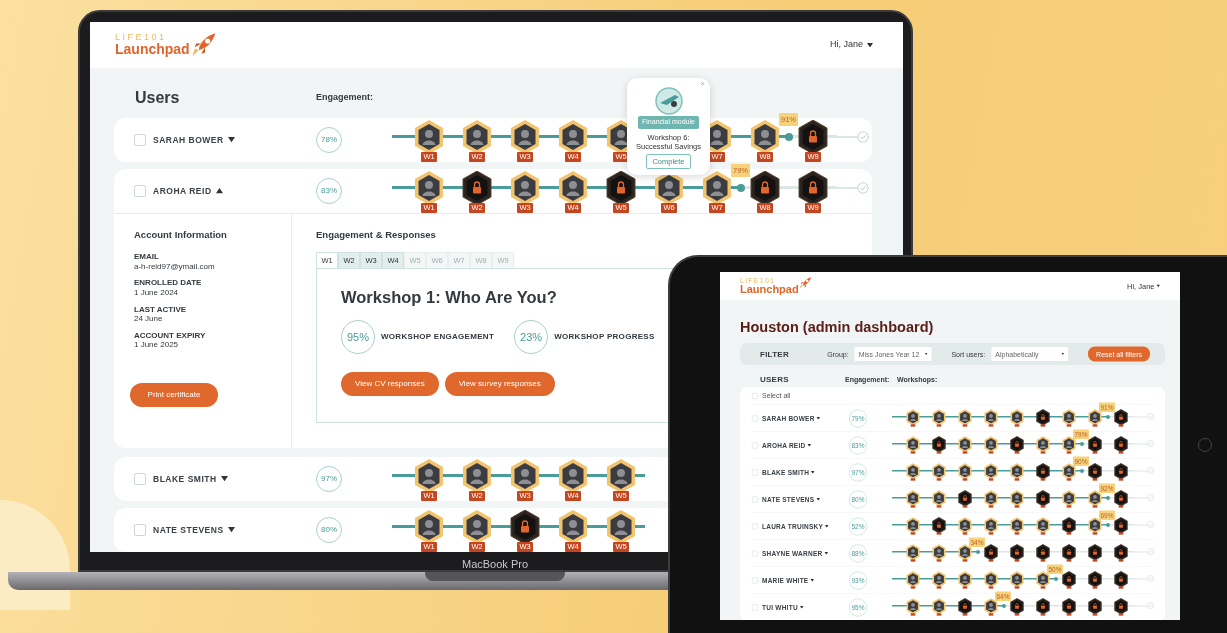  What do you see at coordinates (182, 191) in the screenshot?
I see `user-name: AROHA REID` at bounding box center [182, 191].